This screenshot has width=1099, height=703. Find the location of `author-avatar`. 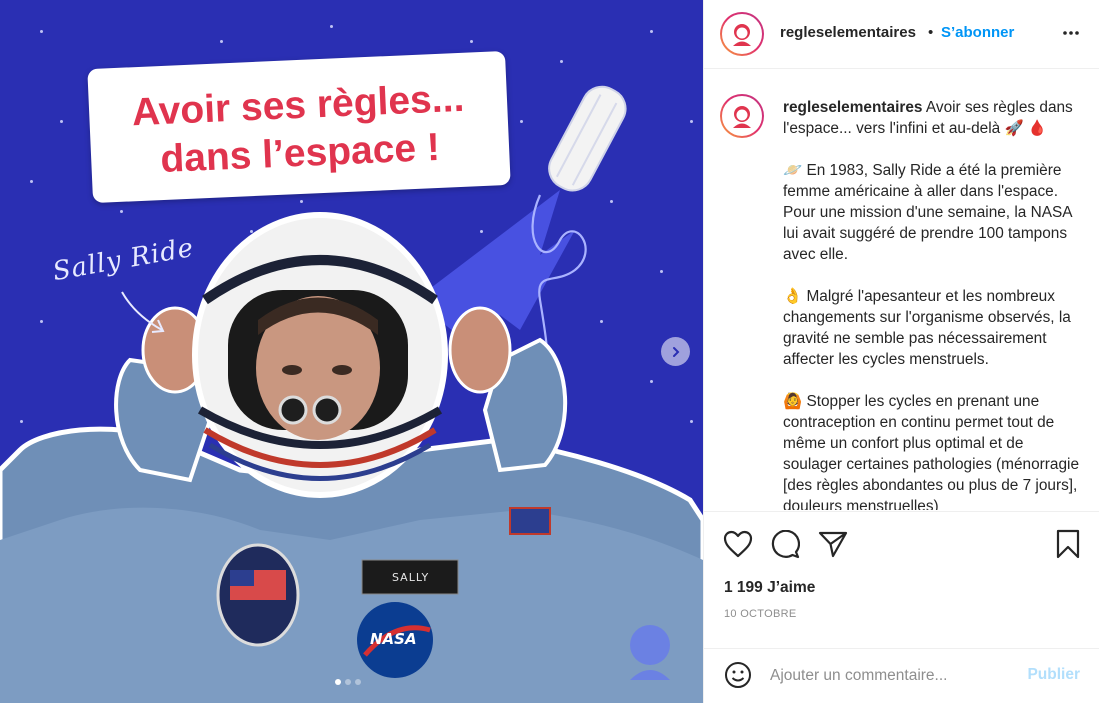

author-avatar is located at coordinates (742, 34).